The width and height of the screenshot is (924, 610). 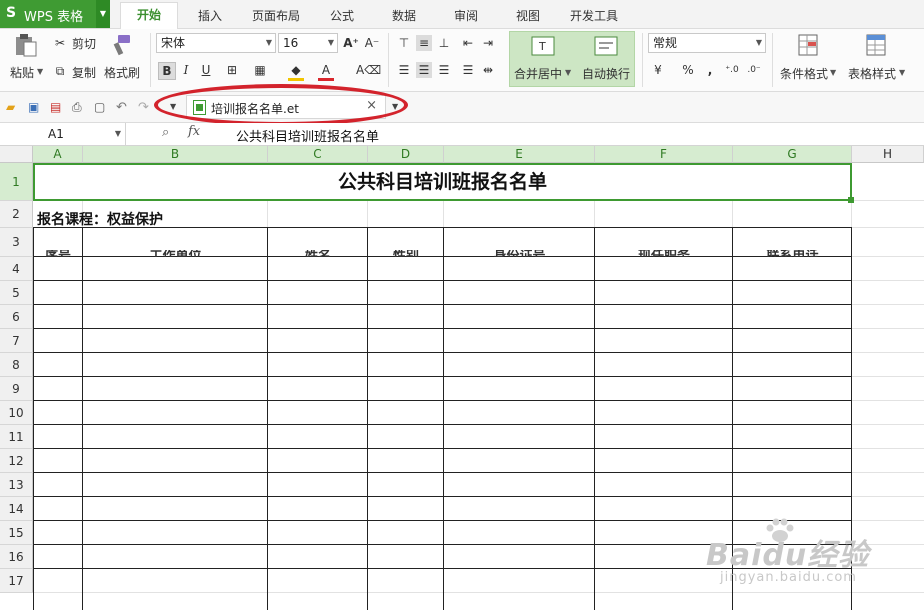 What do you see at coordinates (186, 70) in the screenshot?
I see `italic-button: I` at bounding box center [186, 70].